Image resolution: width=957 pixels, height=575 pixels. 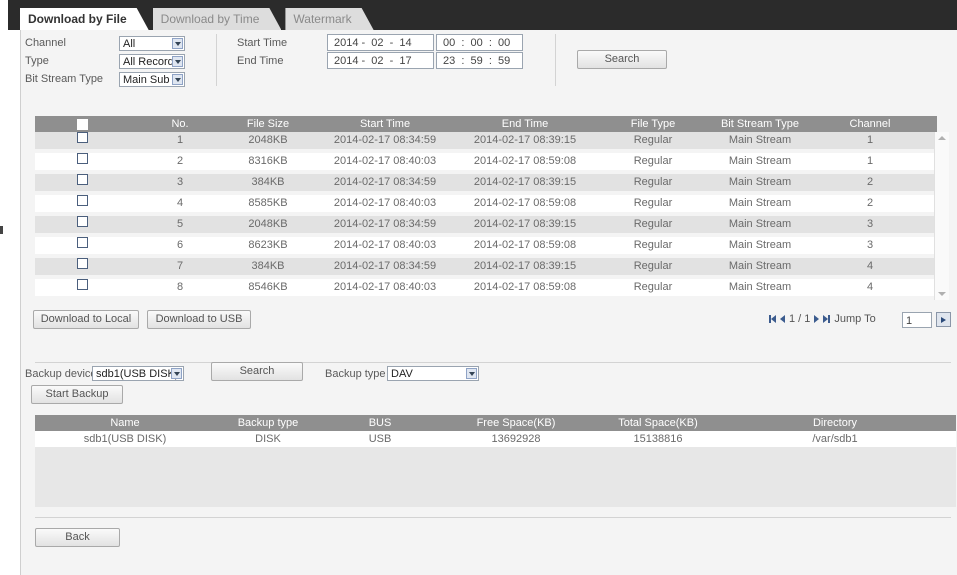 What do you see at coordinates (64, 79) in the screenshot?
I see `bit-stream-label: Bit Stream Type` at bounding box center [64, 79].